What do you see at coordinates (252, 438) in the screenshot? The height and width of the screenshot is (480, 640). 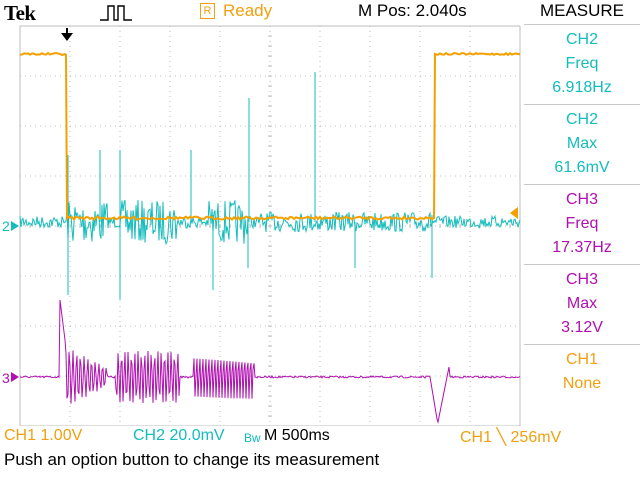 I see `bandwidth-limit-badge: Bw` at bounding box center [252, 438].